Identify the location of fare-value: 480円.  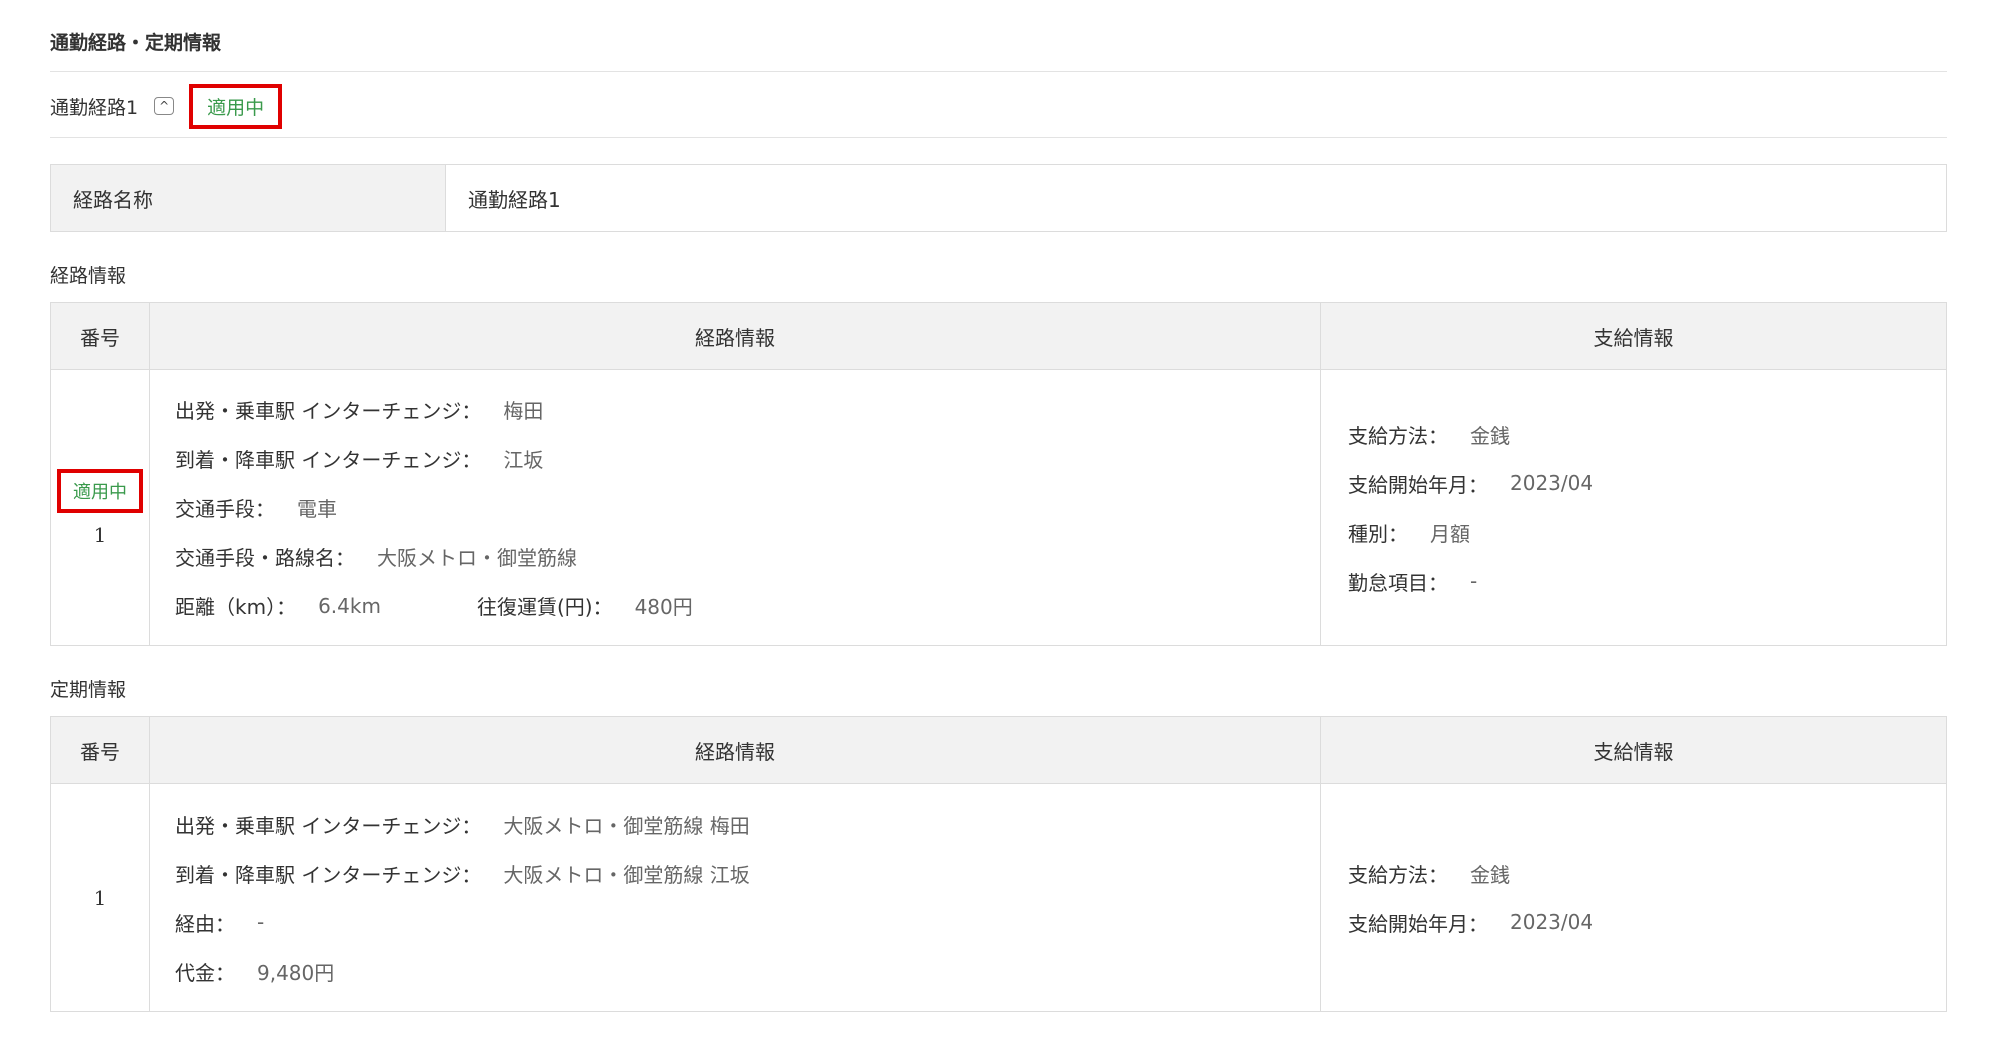
(663, 607).